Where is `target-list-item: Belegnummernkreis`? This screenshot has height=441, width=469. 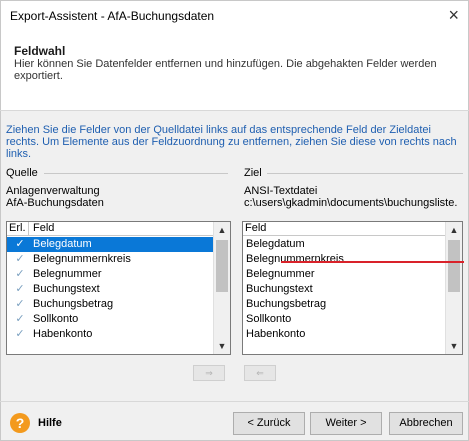 target-list-item: Belegnummernkreis is located at coordinates (344, 259).